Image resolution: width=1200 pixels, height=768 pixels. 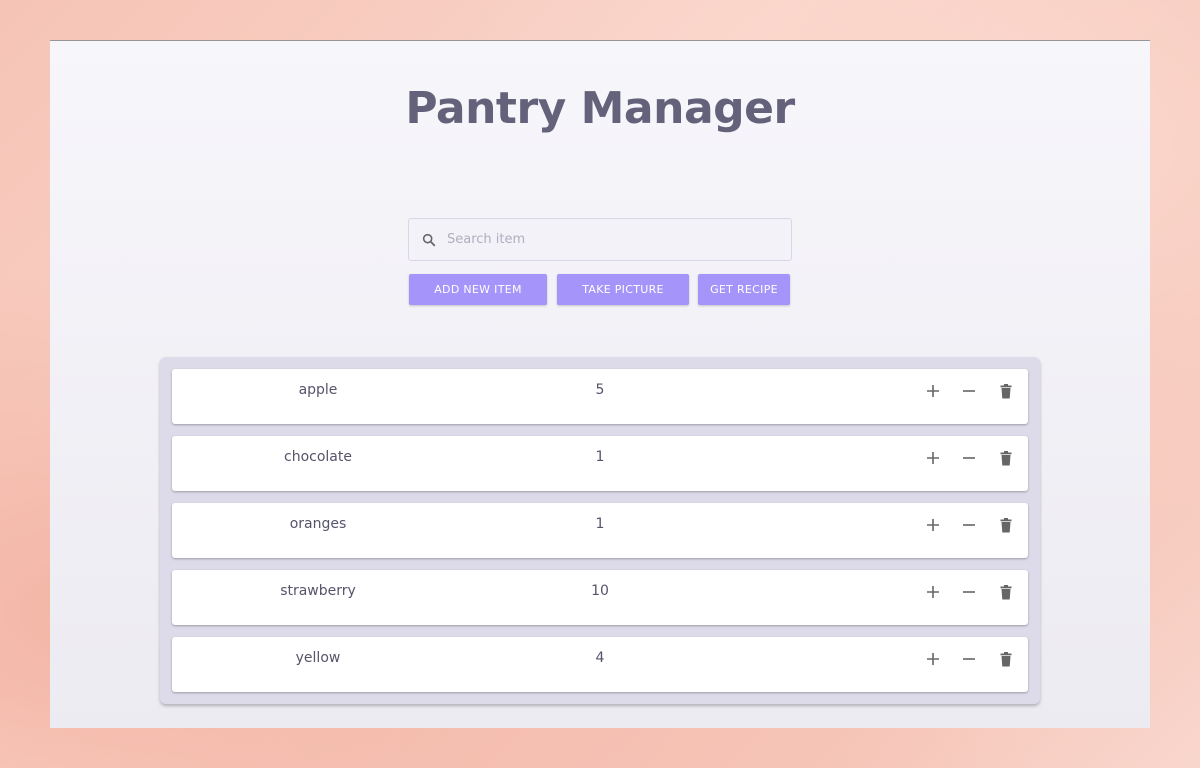 What do you see at coordinates (623, 289) in the screenshot?
I see `take-picture-button: TAKE PICTURE` at bounding box center [623, 289].